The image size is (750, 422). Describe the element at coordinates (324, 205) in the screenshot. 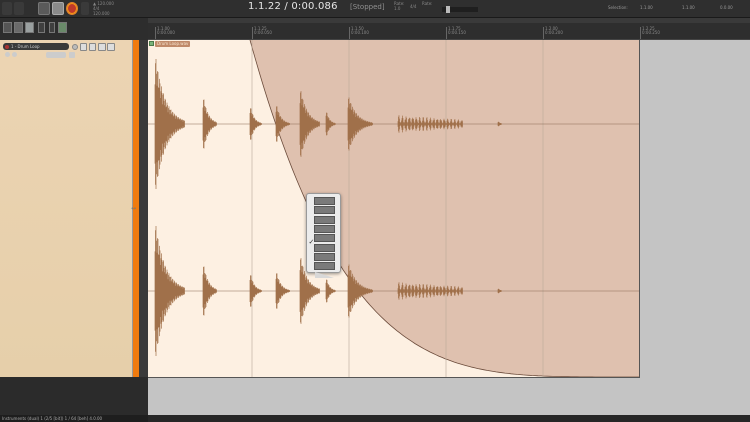

I see `fade-shape-option-linear` at that location.